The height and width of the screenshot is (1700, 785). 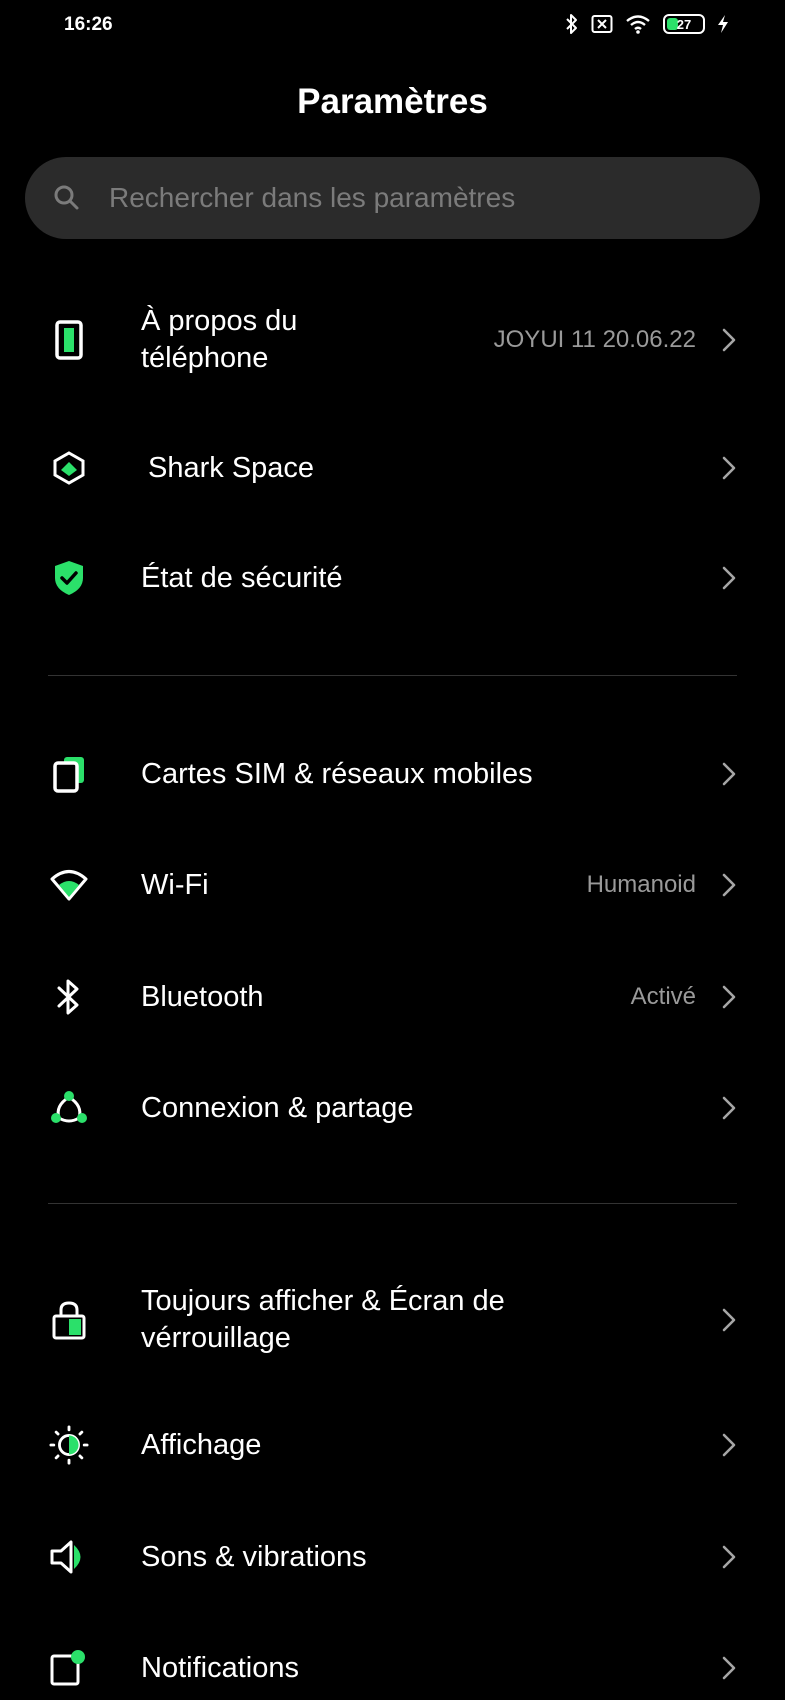 What do you see at coordinates (572, 24) in the screenshot?
I see `bluetooth-status-icon` at bounding box center [572, 24].